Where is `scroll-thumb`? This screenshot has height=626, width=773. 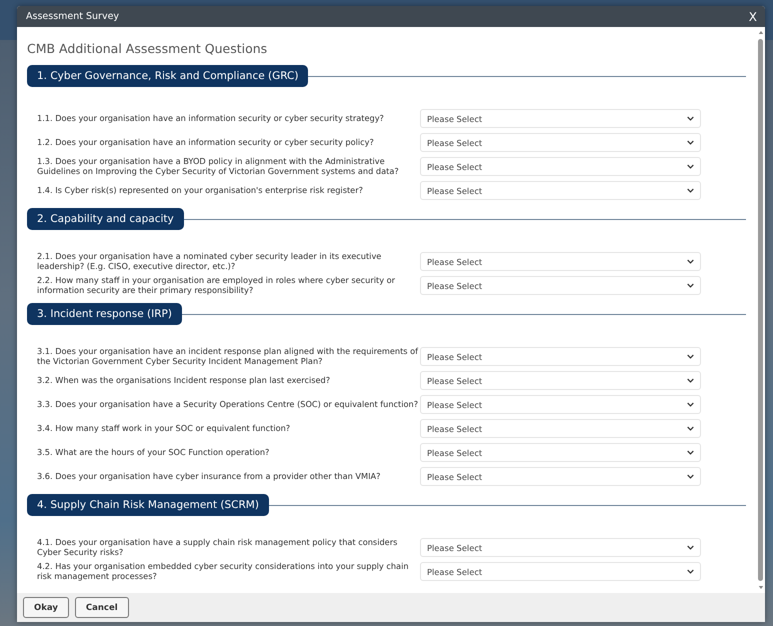
scroll-thumb is located at coordinates (760, 310).